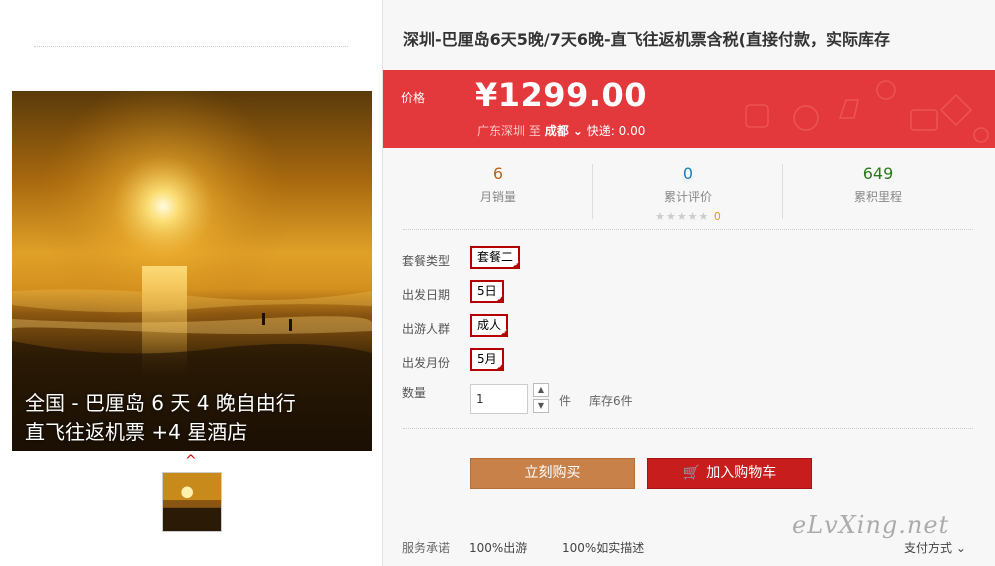  Describe the element at coordinates (565, 401) in the screenshot. I see `quantity-unit: 件` at that location.